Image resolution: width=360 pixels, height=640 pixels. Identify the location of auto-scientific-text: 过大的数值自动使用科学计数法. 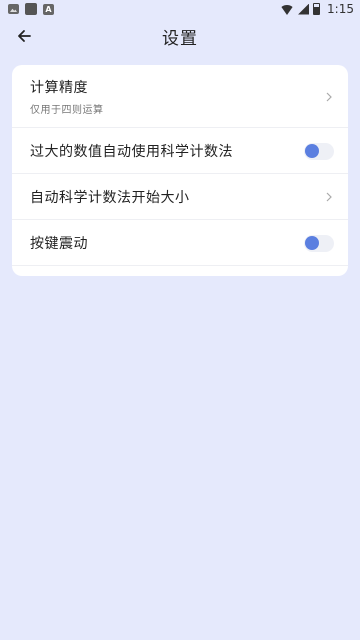
(167, 151).